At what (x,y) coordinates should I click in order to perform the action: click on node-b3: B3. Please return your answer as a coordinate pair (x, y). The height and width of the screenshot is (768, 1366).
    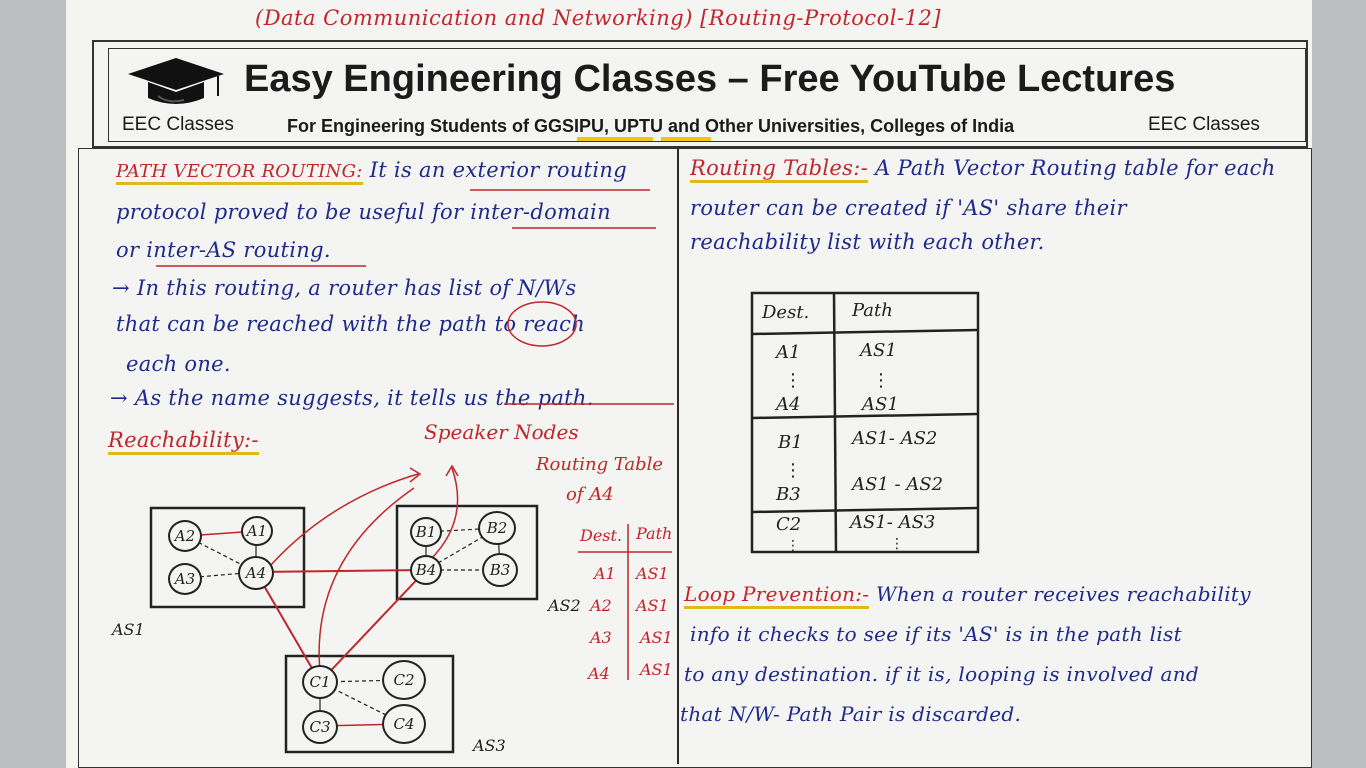
    Looking at the image, I should click on (500, 570).